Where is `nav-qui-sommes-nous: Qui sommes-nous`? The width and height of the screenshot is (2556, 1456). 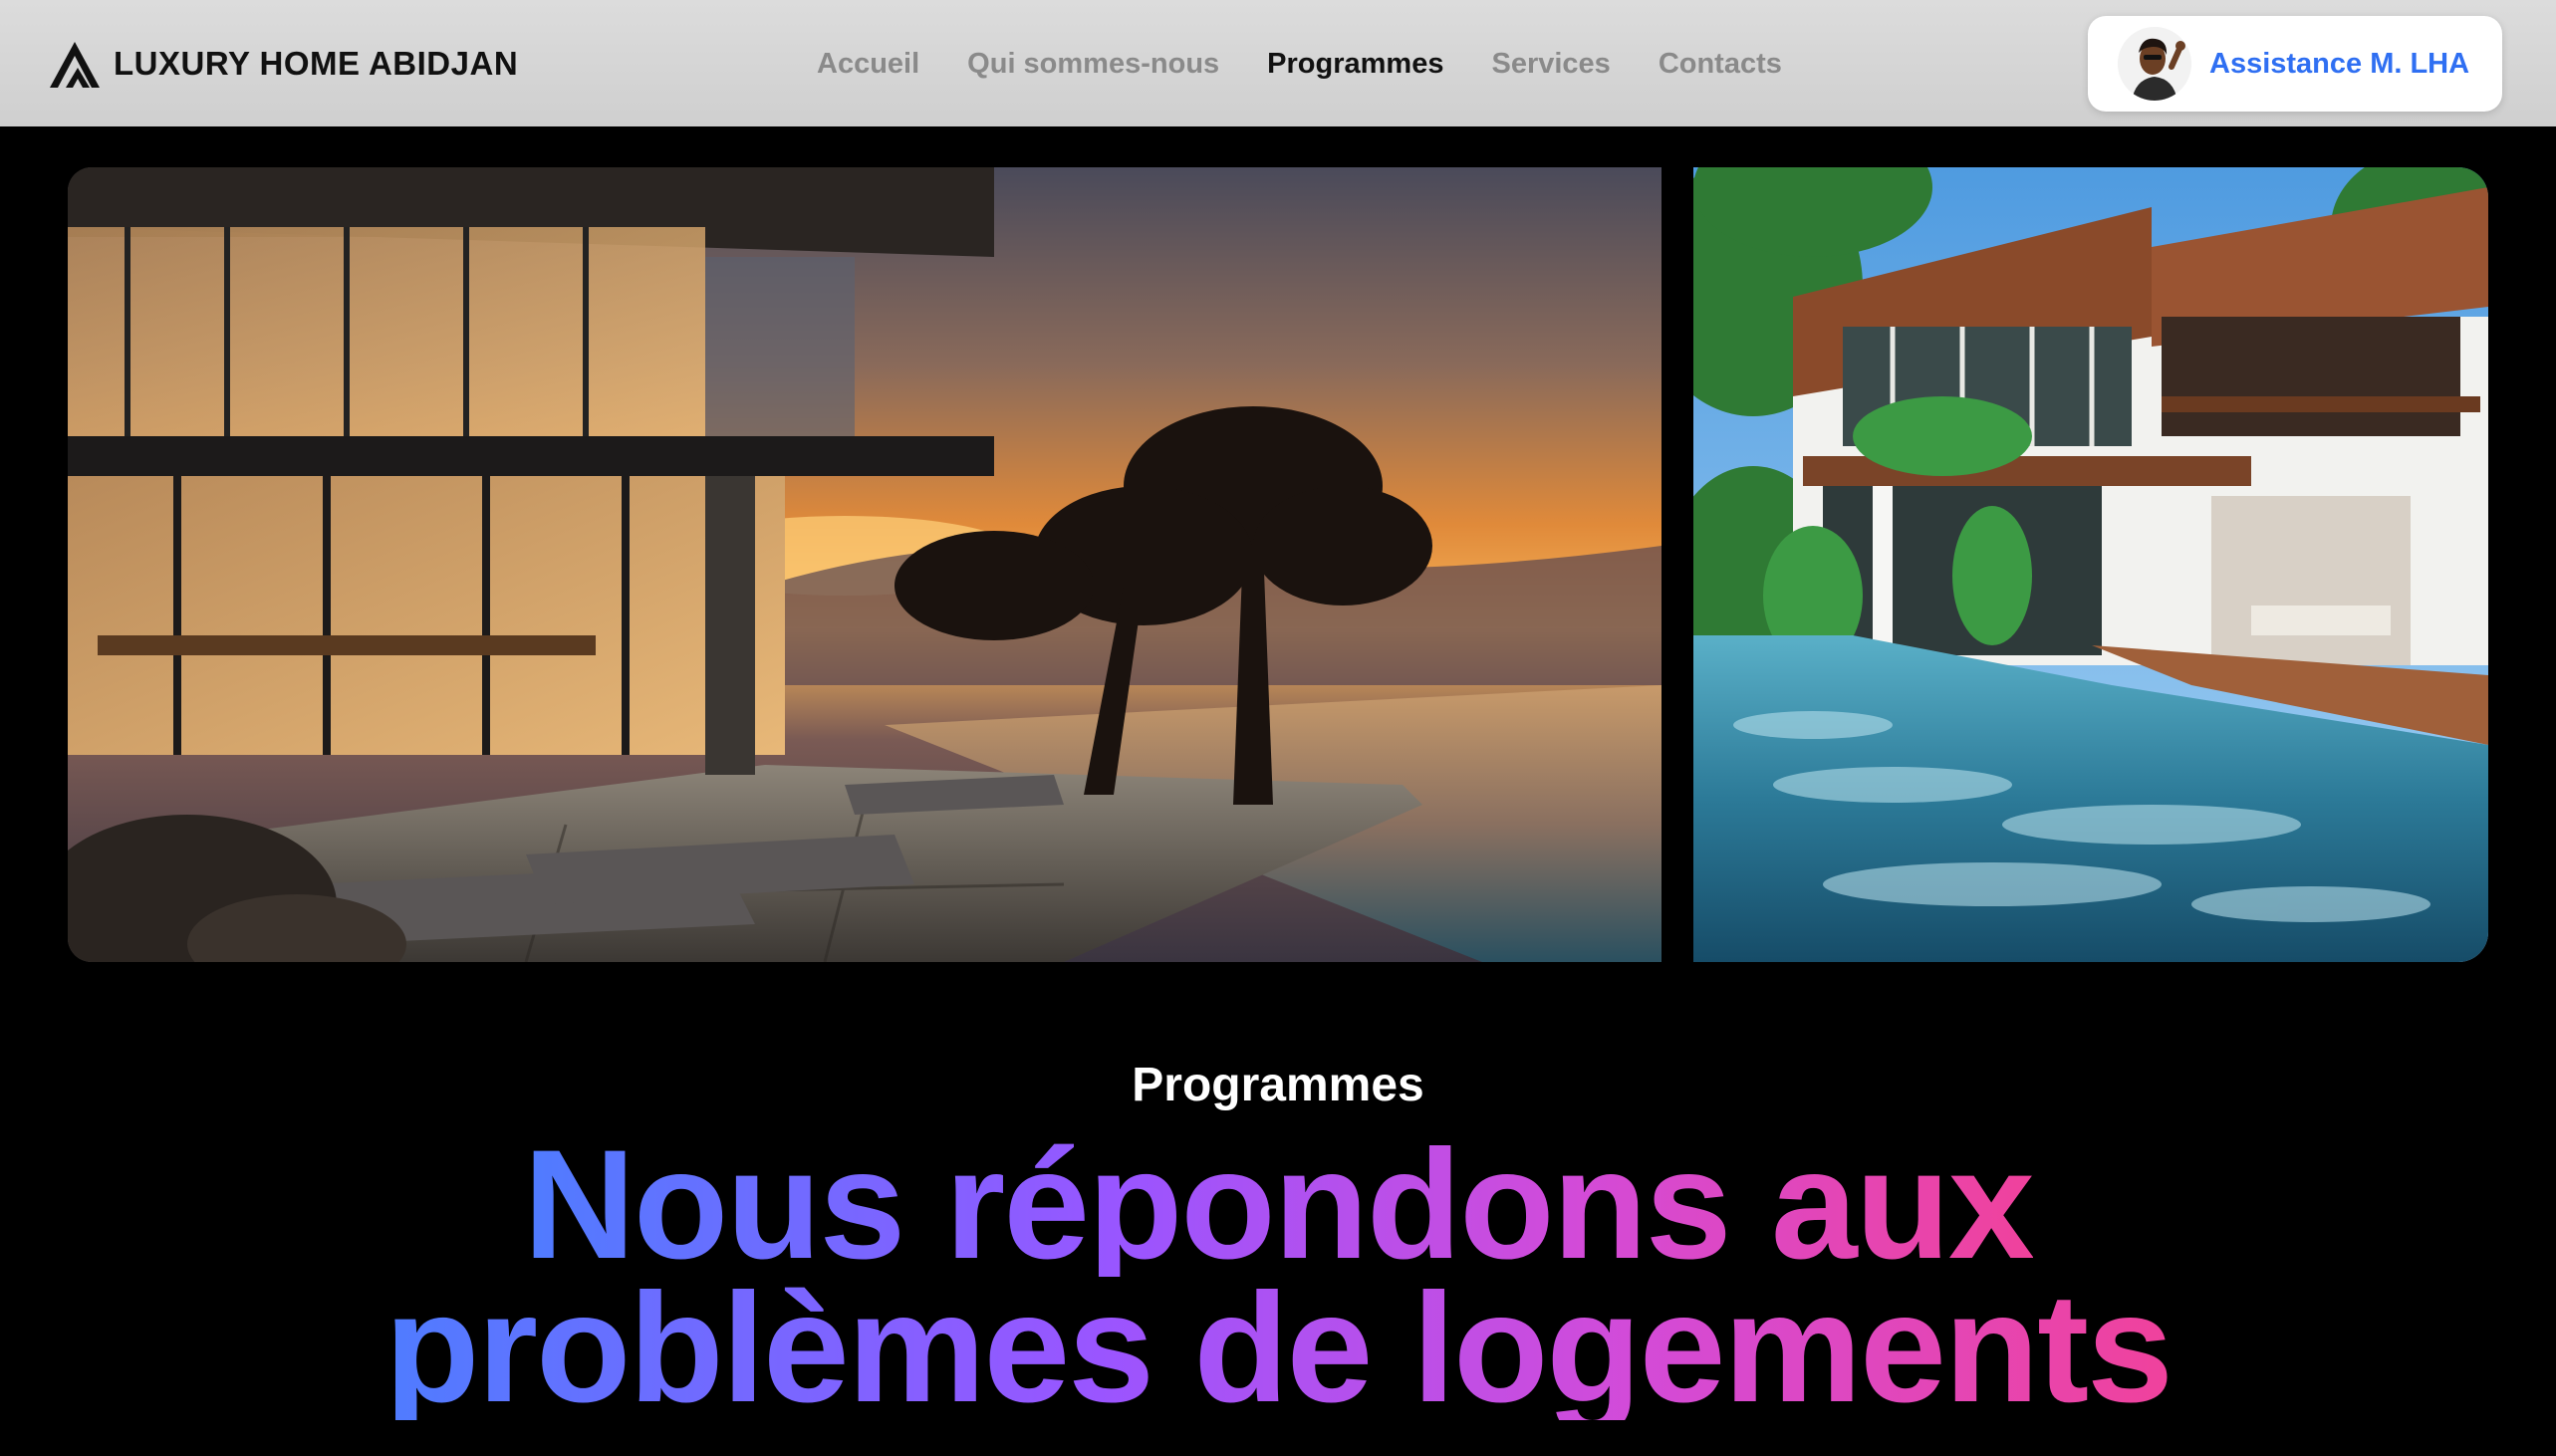 nav-qui-sommes-nous: Qui sommes-nous is located at coordinates (1093, 64).